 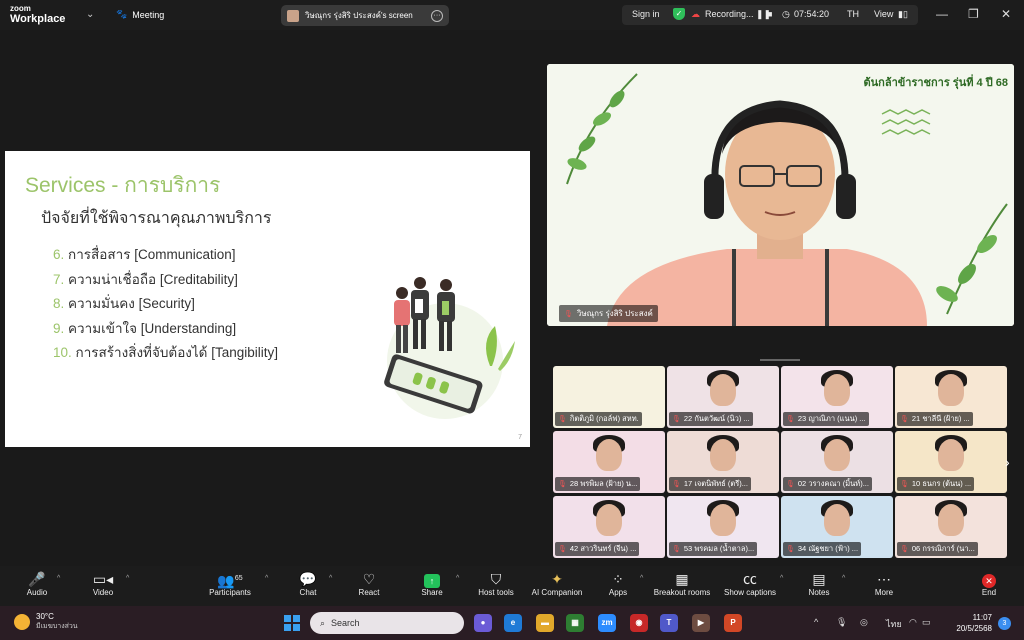 What do you see at coordinates (894, 624) in the screenshot?
I see `input-language: ไทย` at bounding box center [894, 624].